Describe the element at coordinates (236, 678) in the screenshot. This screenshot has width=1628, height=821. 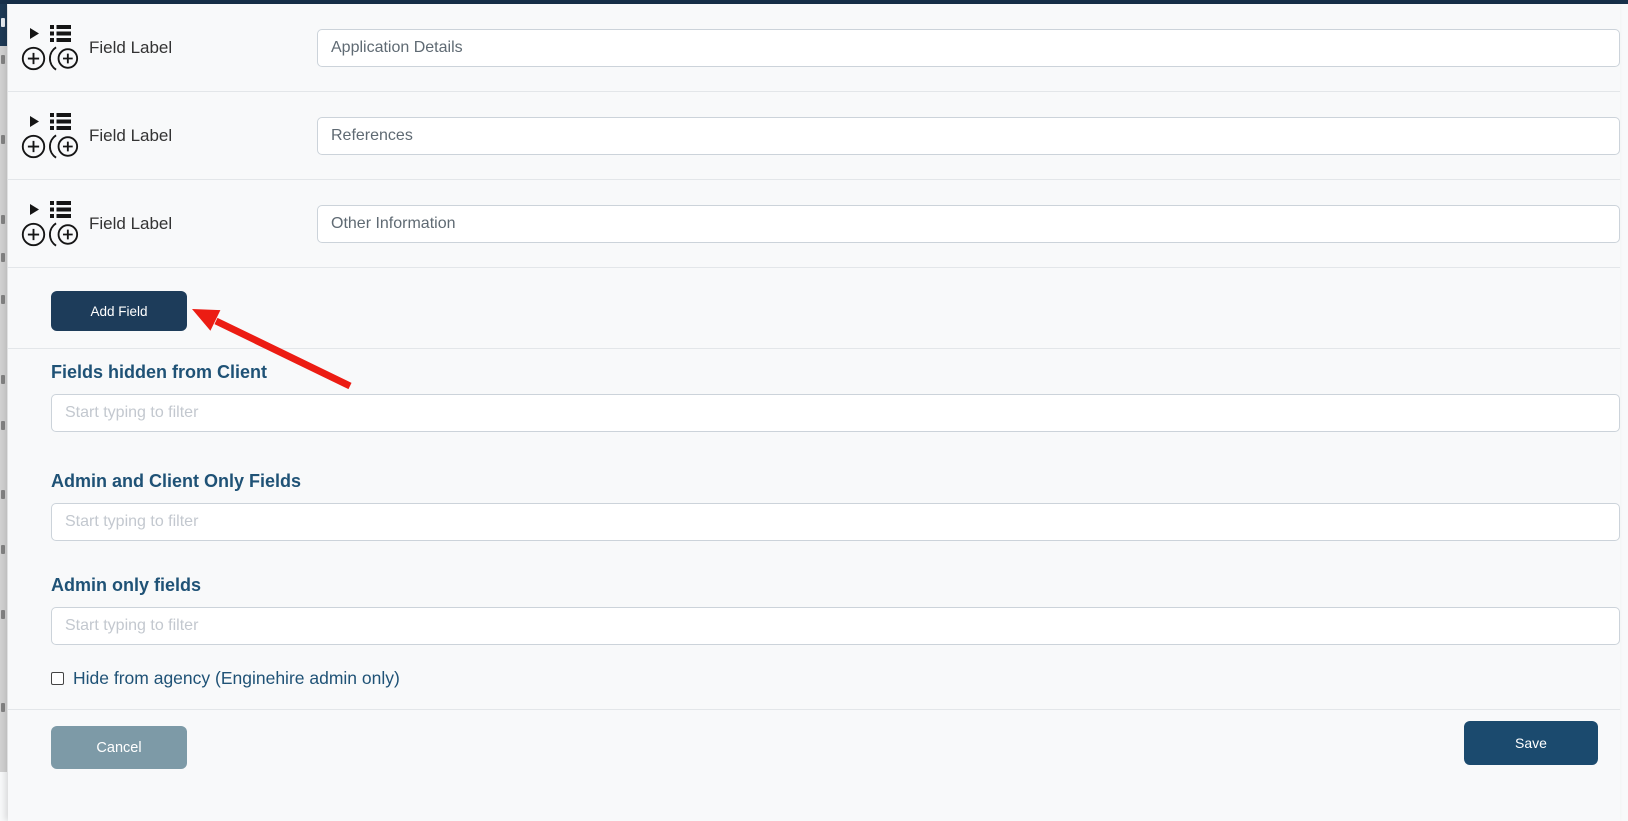
I see `hide-from-agency-label: Hide from agency (Enginehire admin only)` at that location.